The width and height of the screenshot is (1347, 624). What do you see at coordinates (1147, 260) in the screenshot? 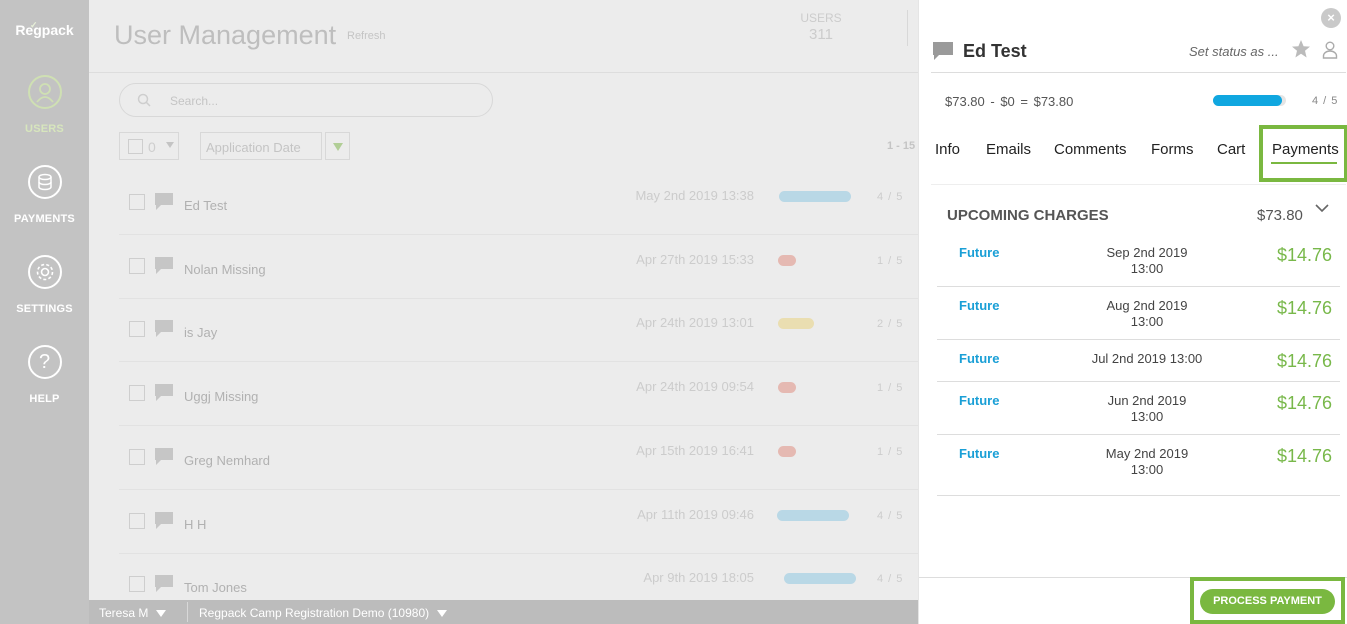
I see `charge-date: Sep 2nd 2019 13:00` at bounding box center [1147, 260].